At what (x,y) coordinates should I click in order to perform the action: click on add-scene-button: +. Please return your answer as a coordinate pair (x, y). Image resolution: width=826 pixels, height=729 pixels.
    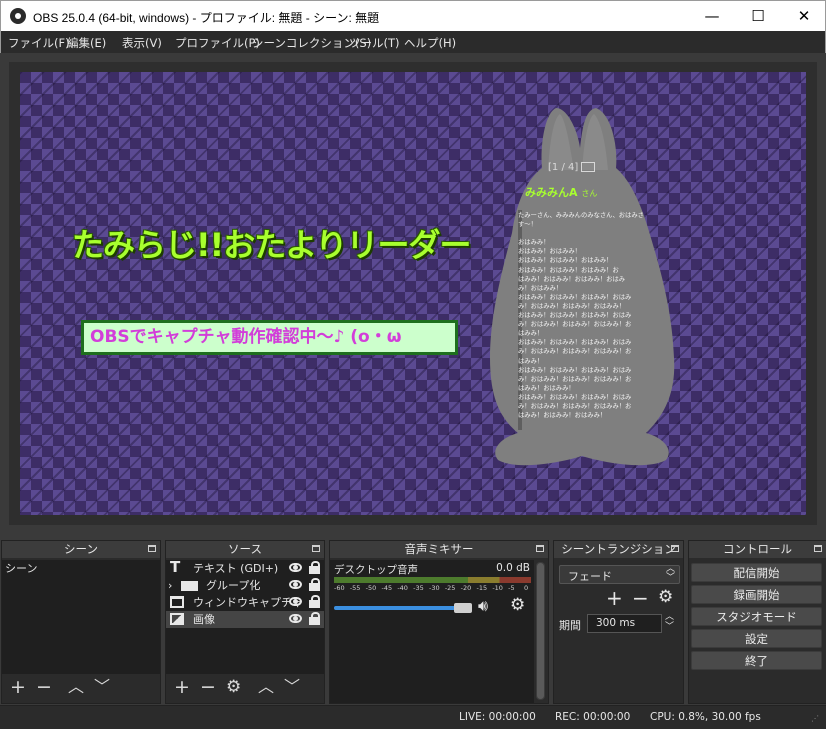
    Looking at the image, I should click on (18, 687).